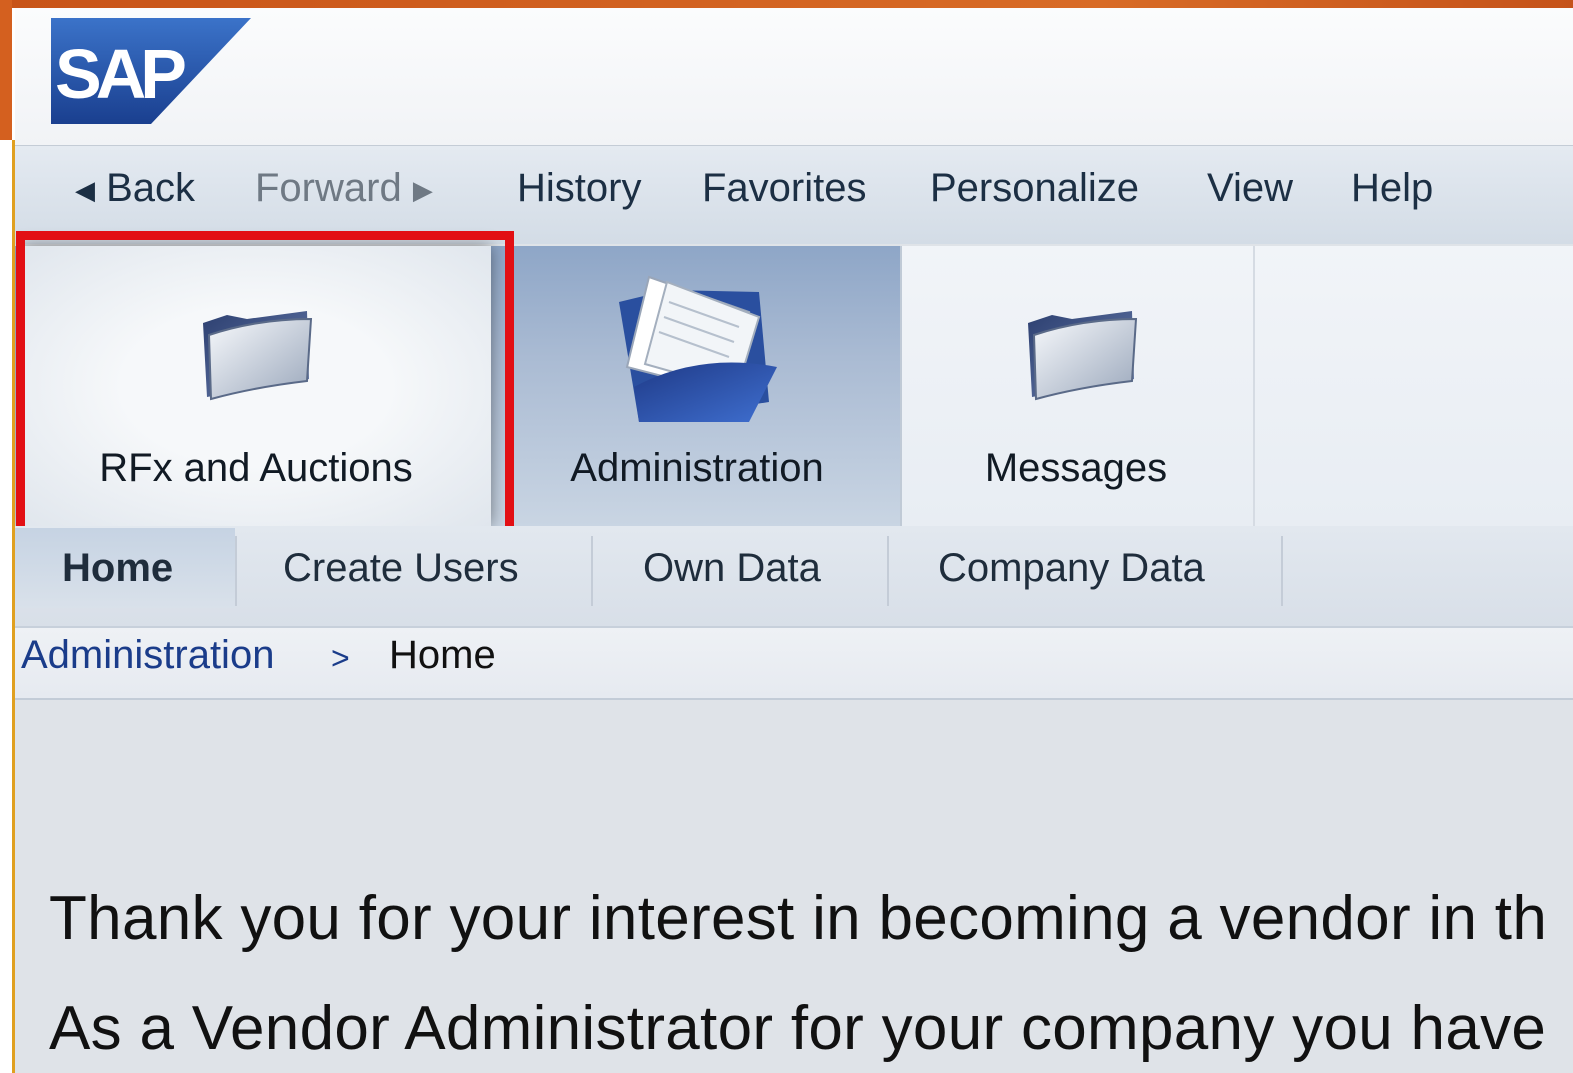 This screenshot has height=1073, width=1573. What do you see at coordinates (344, 188) in the screenshot?
I see `forward-button: Forward ▶` at bounding box center [344, 188].